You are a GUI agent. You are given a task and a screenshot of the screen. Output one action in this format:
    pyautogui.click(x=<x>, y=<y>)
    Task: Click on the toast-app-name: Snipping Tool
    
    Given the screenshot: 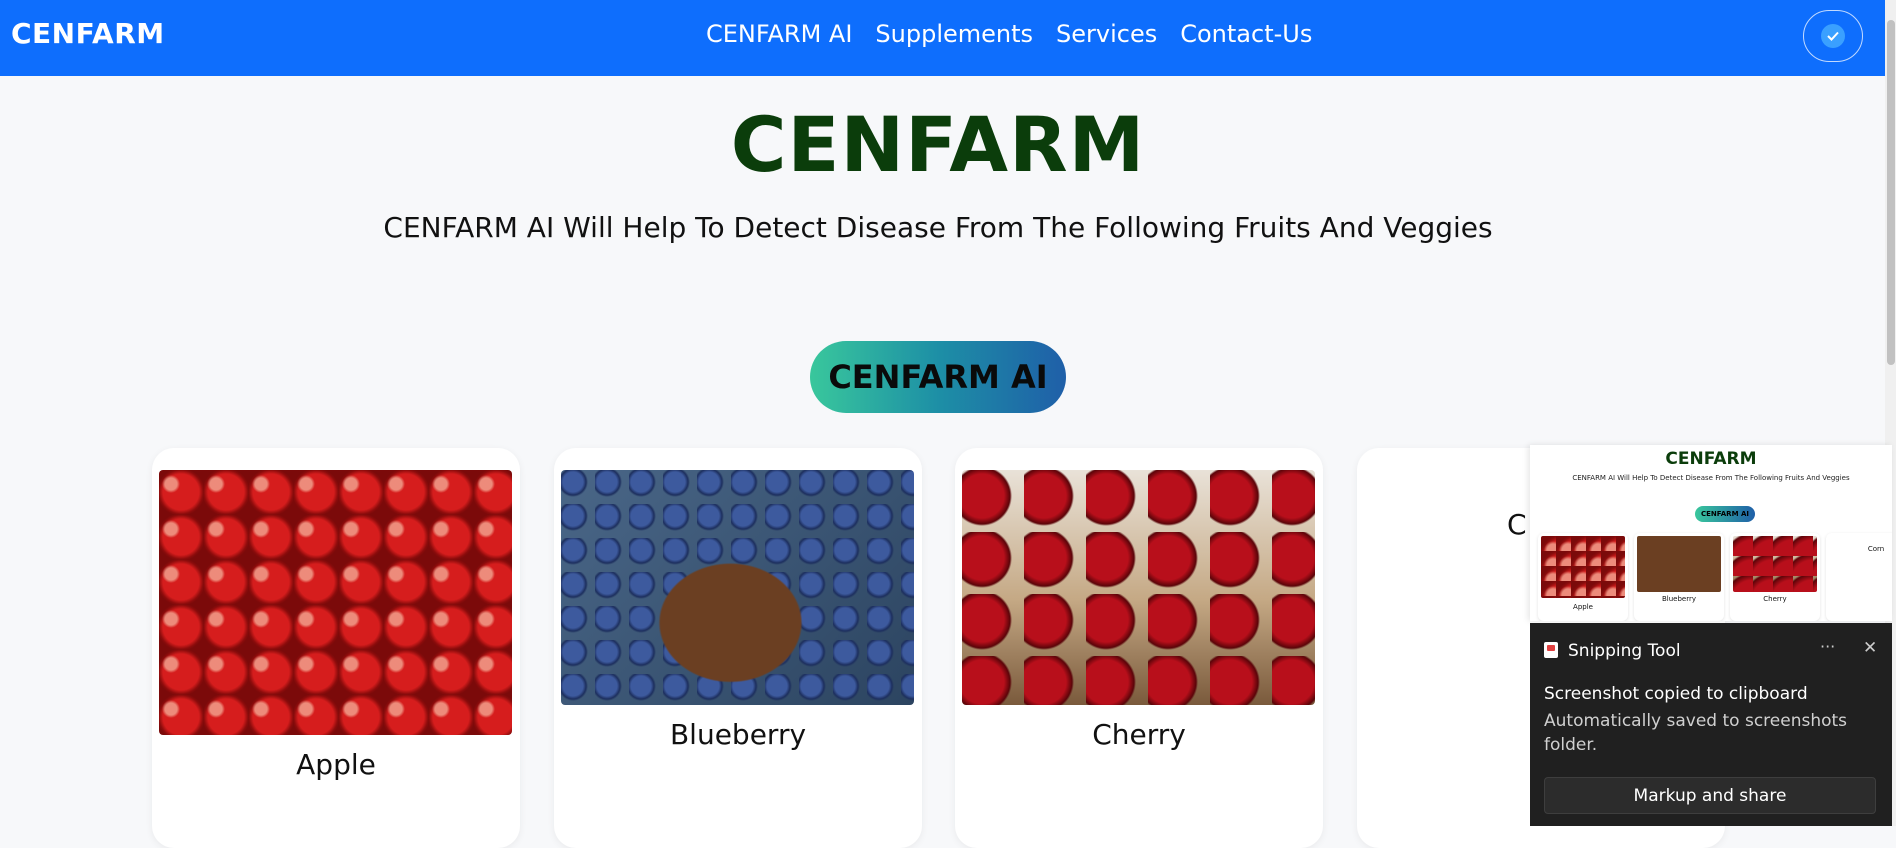 What is the action you would take?
    pyautogui.click(x=1624, y=651)
    